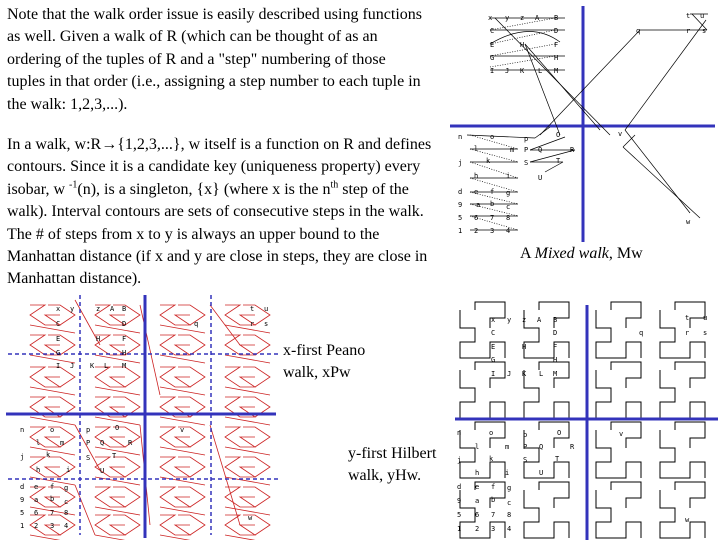 This screenshot has height=540, width=720. Describe the element at coordinates (98, 309) in the screenshot. I see `svg-text: z` at that location.